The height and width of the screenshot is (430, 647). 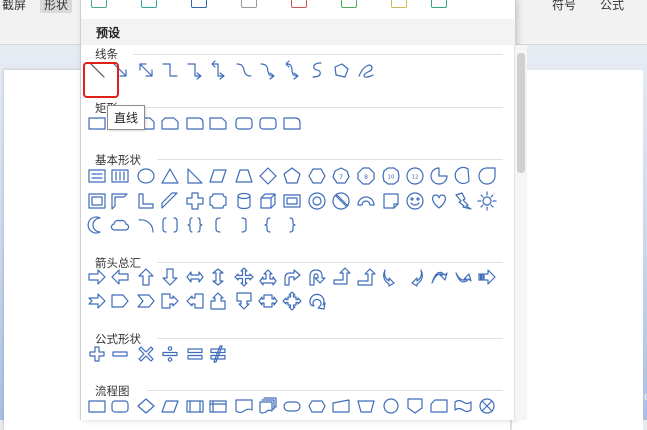 I want to click on shape-donut-icon, so click(x=317, y=201).